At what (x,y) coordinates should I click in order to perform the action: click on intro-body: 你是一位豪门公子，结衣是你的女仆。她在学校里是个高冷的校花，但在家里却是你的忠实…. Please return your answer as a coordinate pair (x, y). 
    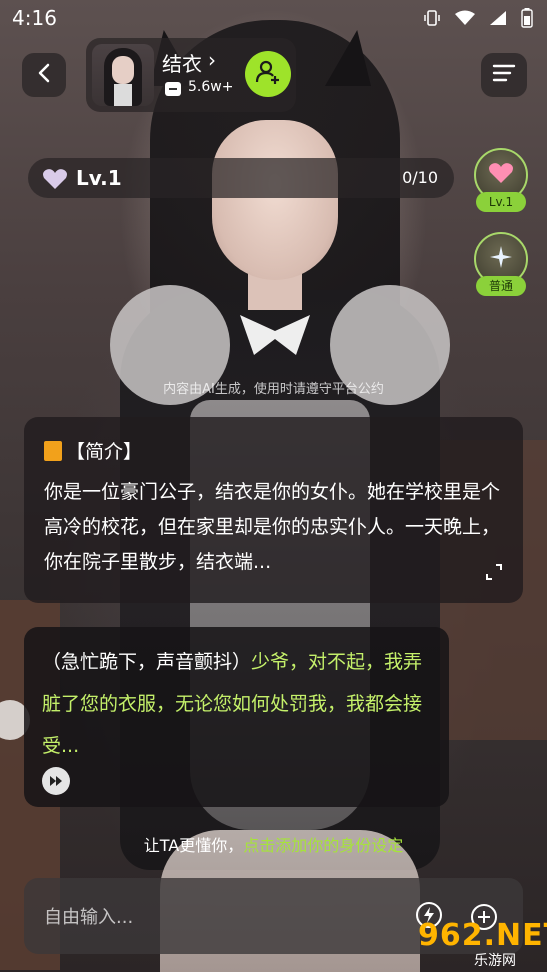
    Looking at the image, I should click on (272, 527).